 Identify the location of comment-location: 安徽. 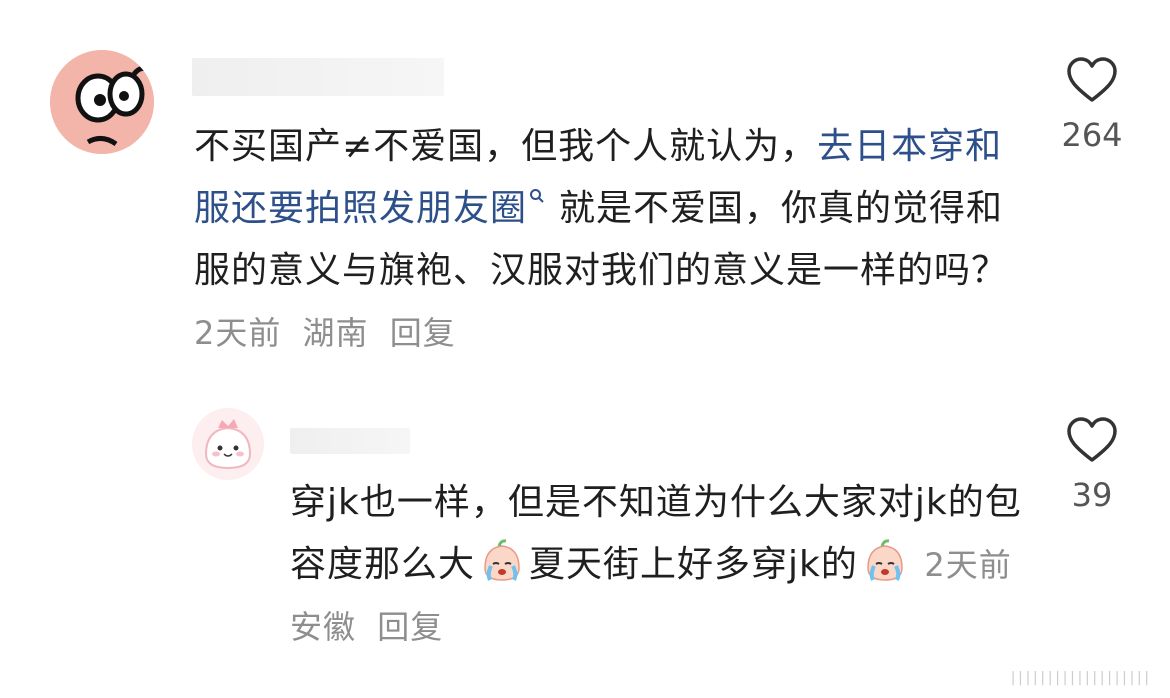
(323, 627).